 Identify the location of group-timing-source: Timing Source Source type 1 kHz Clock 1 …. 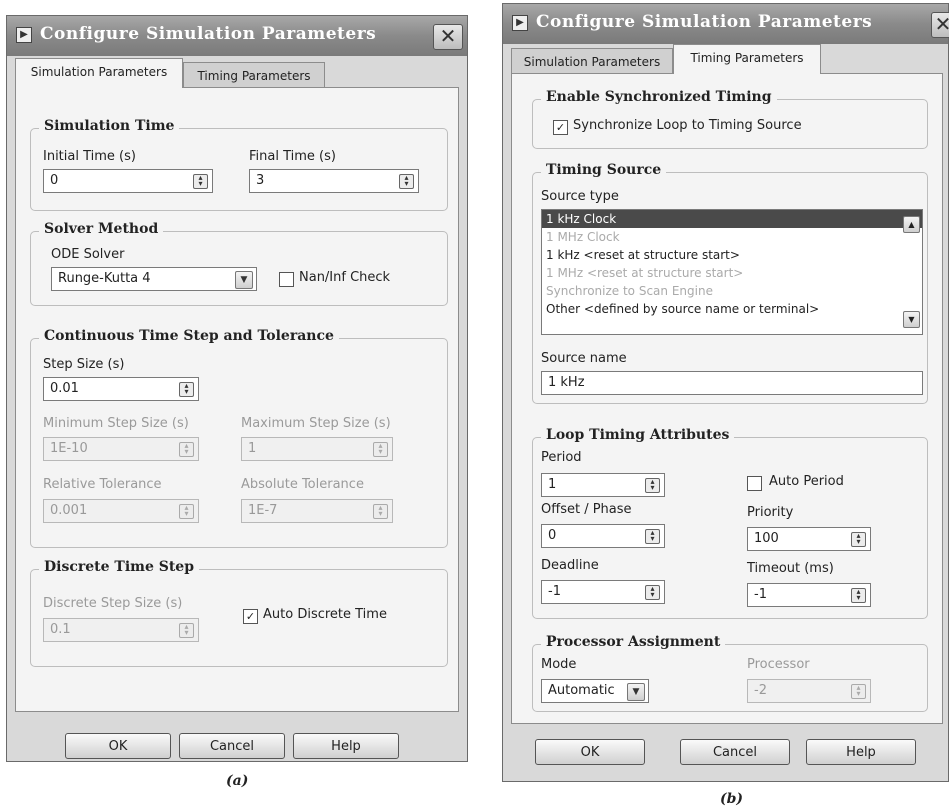
(730, 283).